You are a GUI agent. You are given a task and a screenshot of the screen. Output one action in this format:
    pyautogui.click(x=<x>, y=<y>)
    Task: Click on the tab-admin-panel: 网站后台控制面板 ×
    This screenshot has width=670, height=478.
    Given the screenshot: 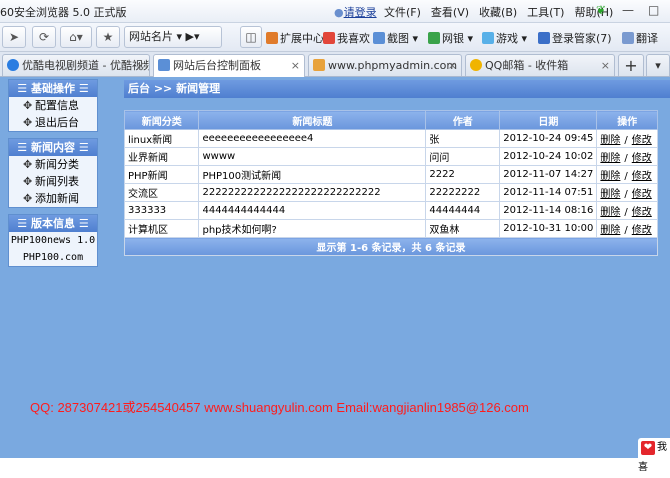 What is the action you would take?
    pyautogui.click(x=229, y=65)
    